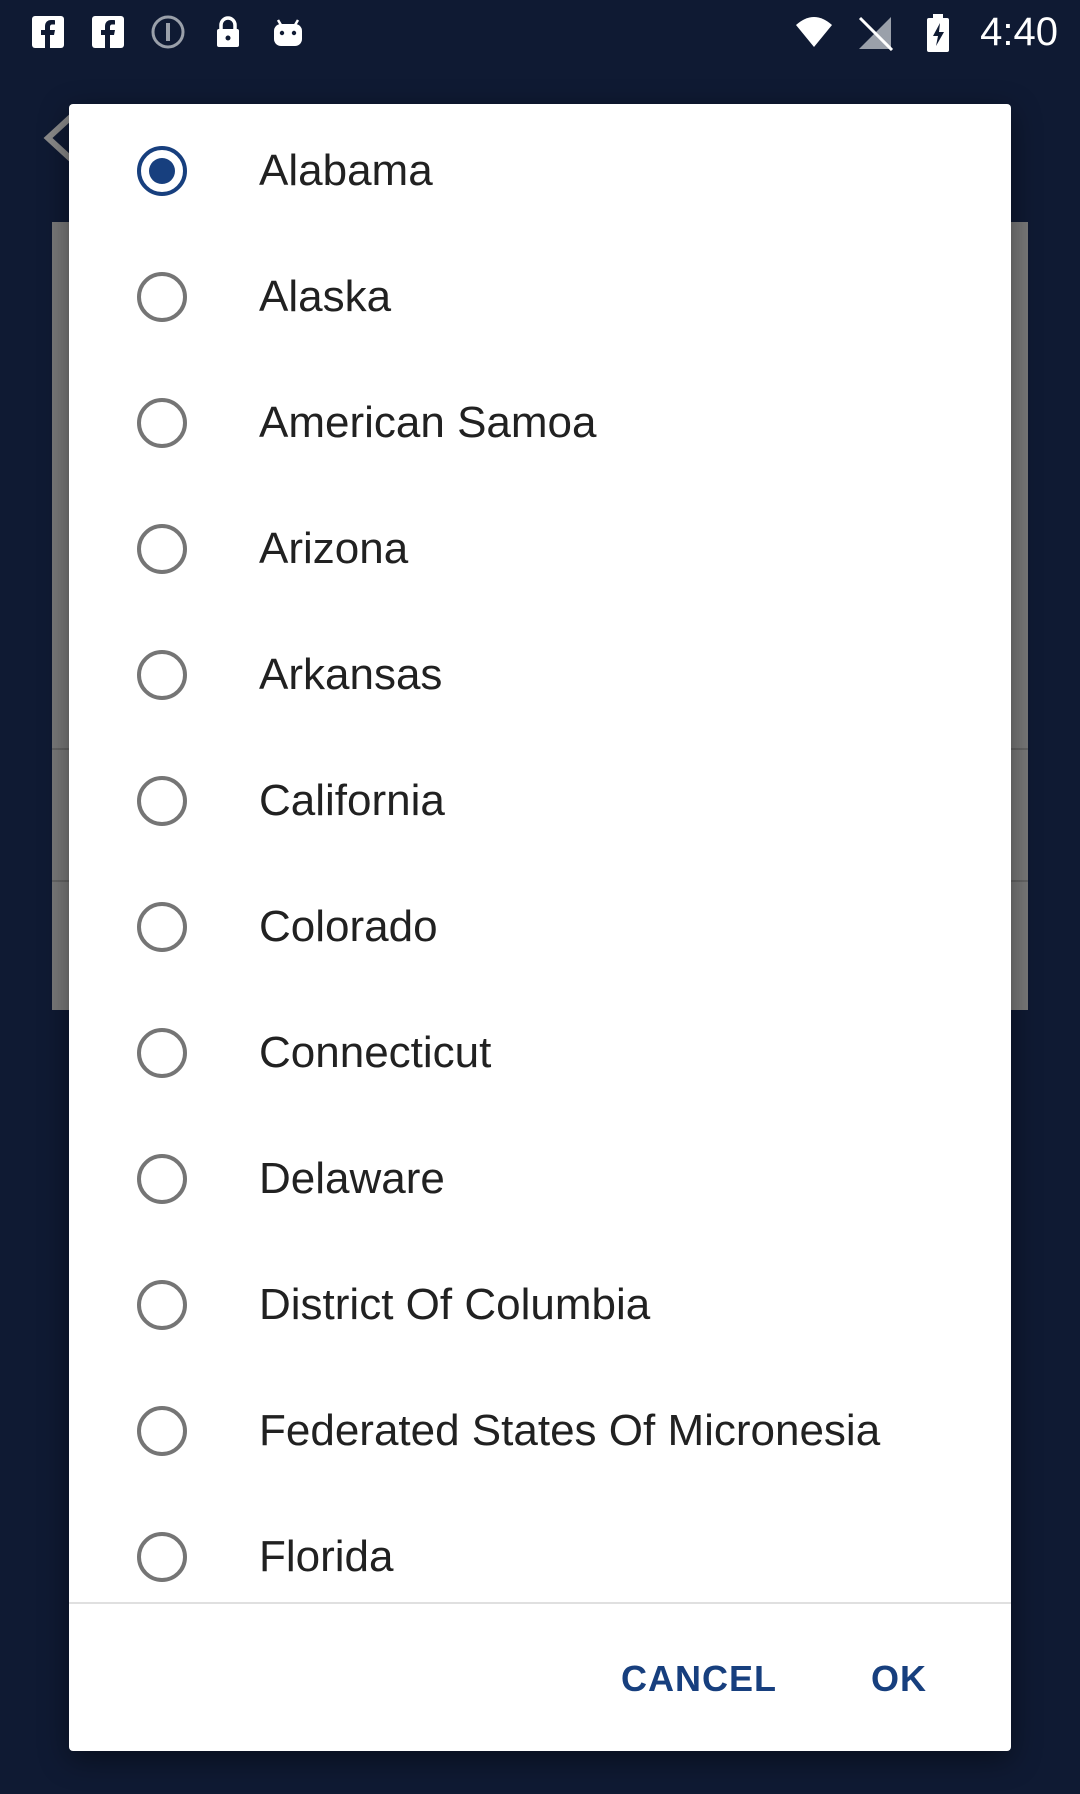 This screenshot has height=1794, width=1080. I want to click on state-option-label: Federated States Of Micronesia, so click(570, 1430).